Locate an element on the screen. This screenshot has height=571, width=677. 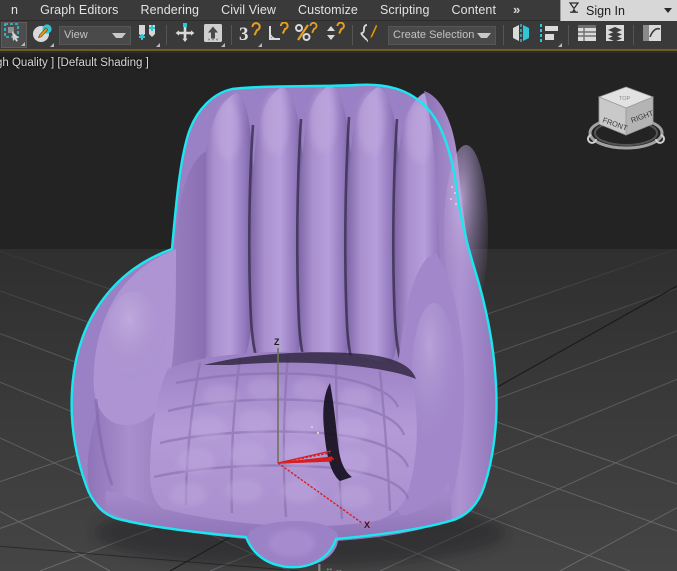
layer-explorer-button is located at coordinates (587, 35).